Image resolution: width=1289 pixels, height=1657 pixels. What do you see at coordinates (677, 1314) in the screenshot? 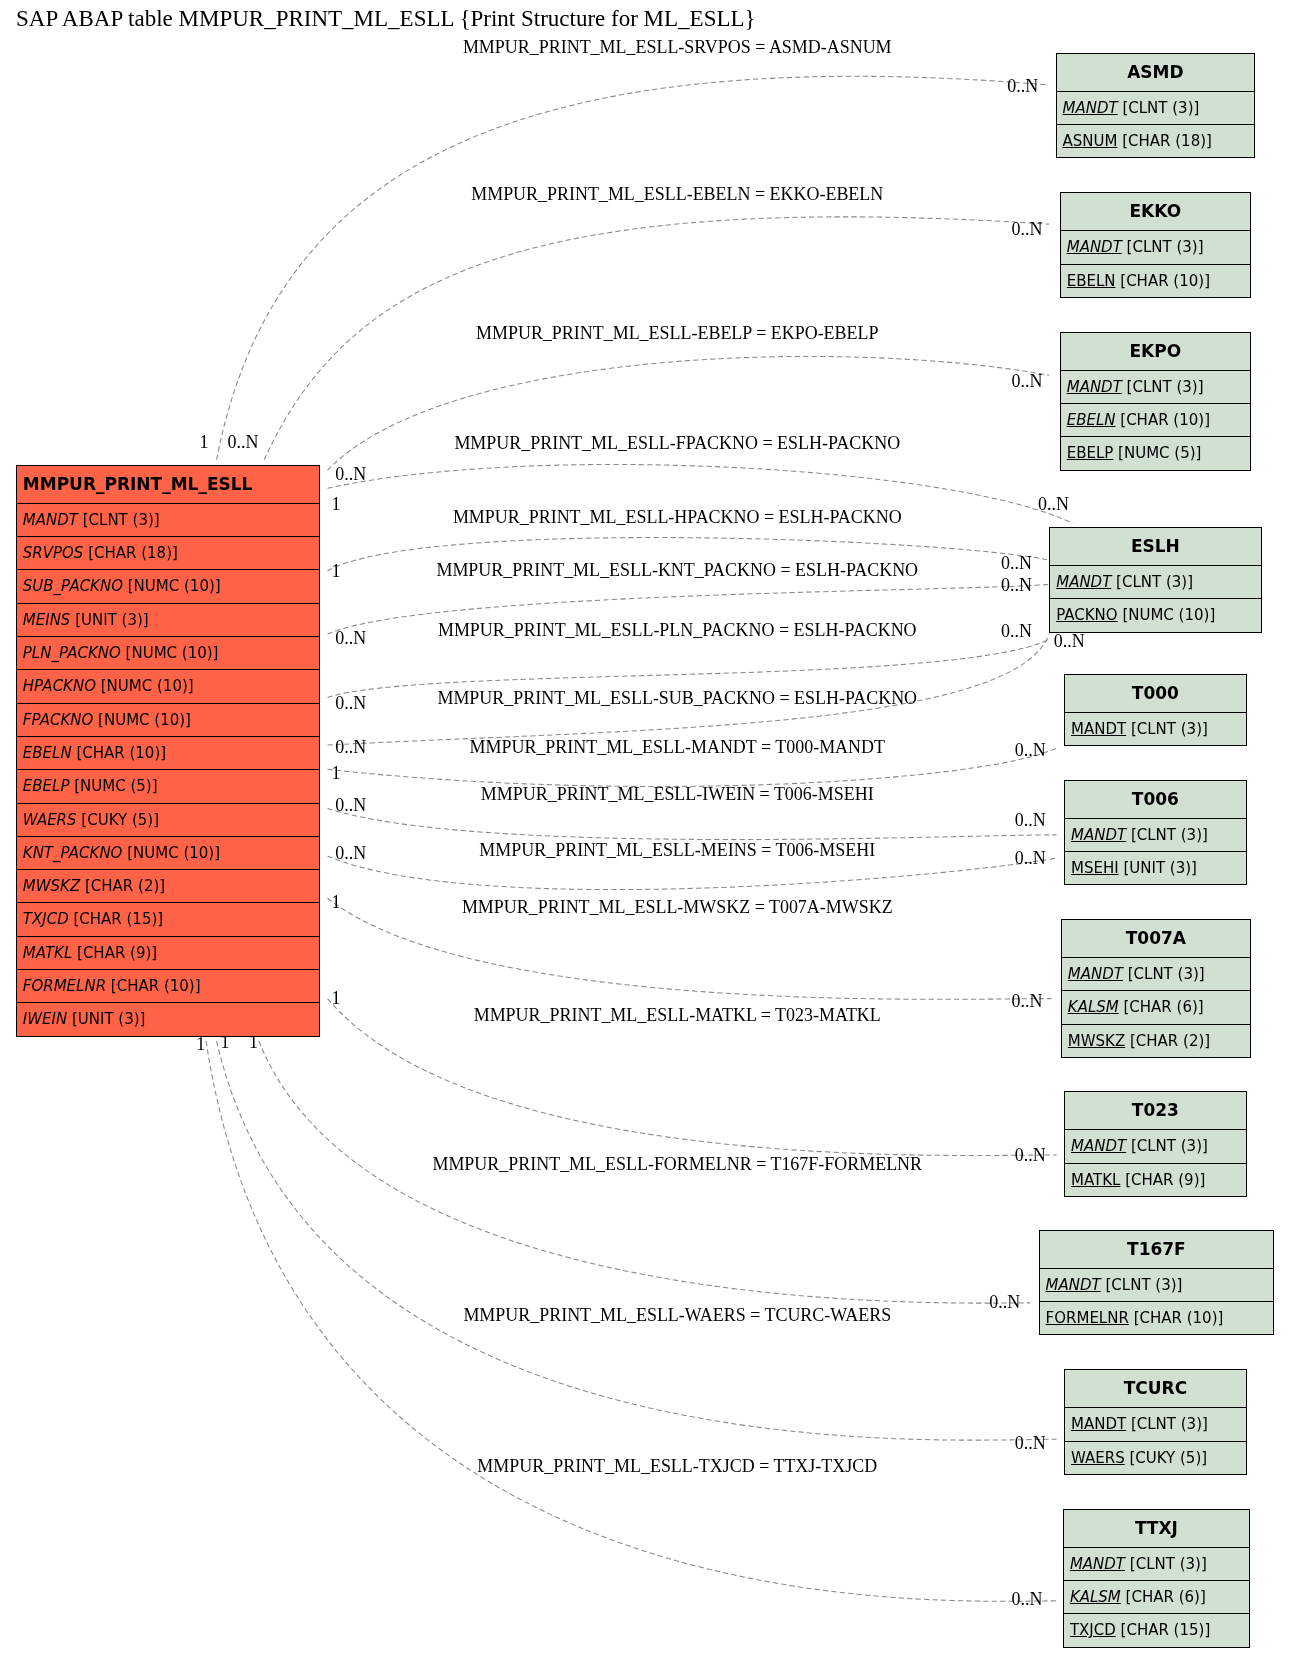
I see `relation-label: MMPUR_PRINT_ML_ESLL-WAERS = TCURC-WAERS` at bounding box center [677, 1314].